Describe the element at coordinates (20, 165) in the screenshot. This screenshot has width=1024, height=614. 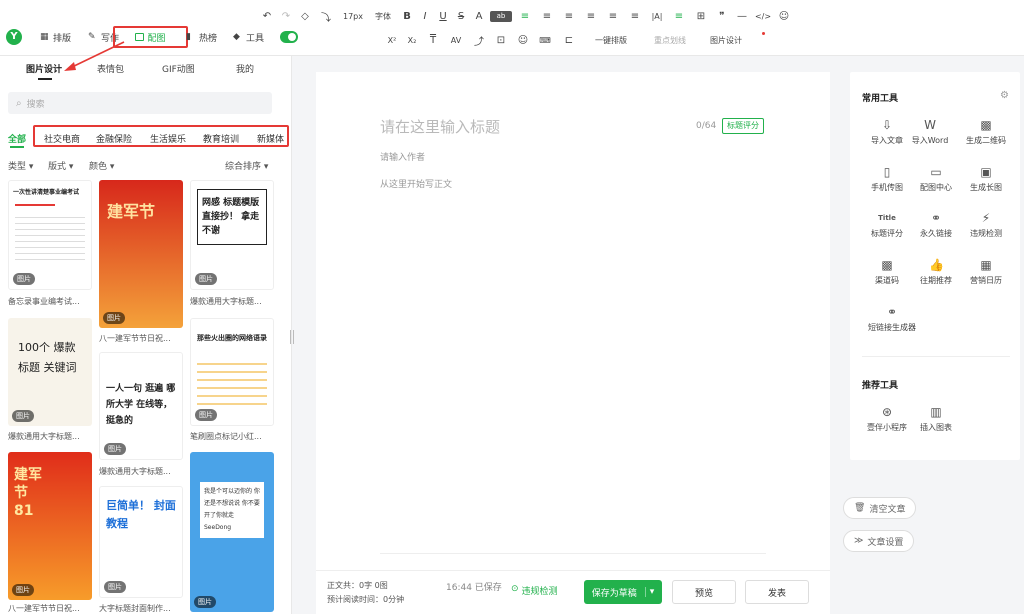
I see `filter-type: 类型 ▾` at that location.